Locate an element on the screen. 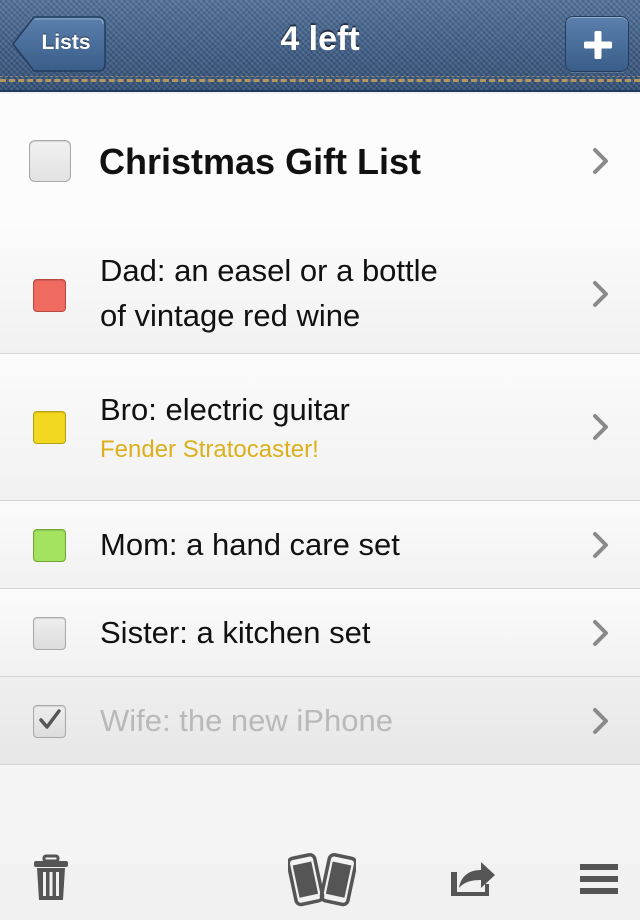 The image size is (640, 920). item-text-line2: of vintage red wine is located at coordinates (230, 315).